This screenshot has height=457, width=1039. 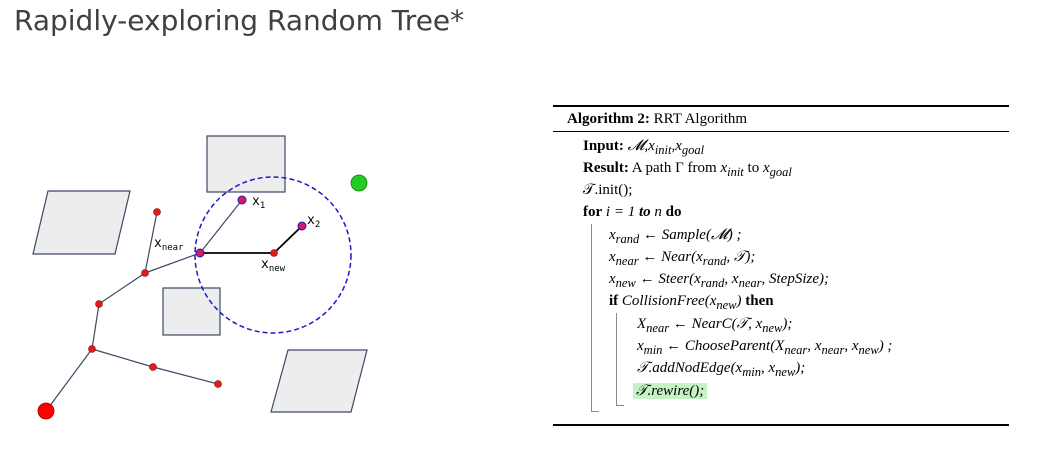 What do you see at coordinates (620, 405) in the screenshot?
I see `if-block-end` at bounding box center [620, 405].